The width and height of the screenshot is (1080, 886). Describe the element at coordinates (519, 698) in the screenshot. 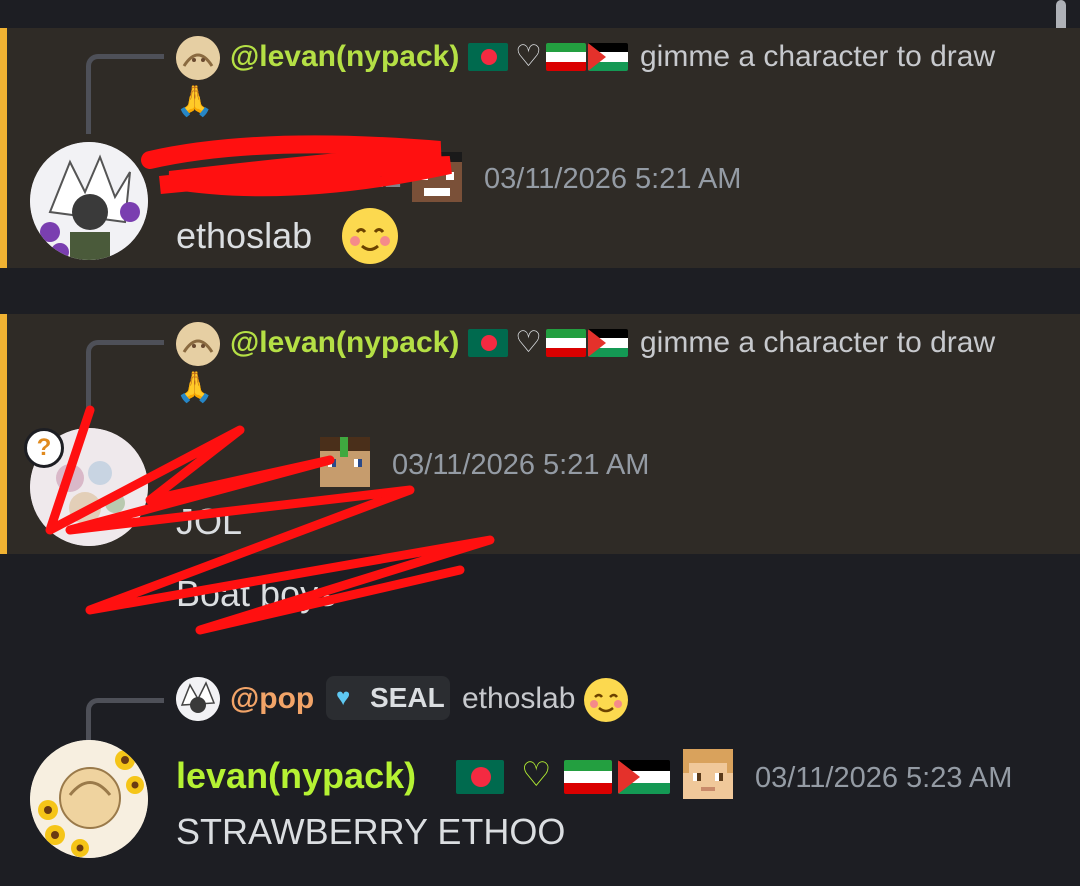

I see `reply-text: ethoslab` at that location.